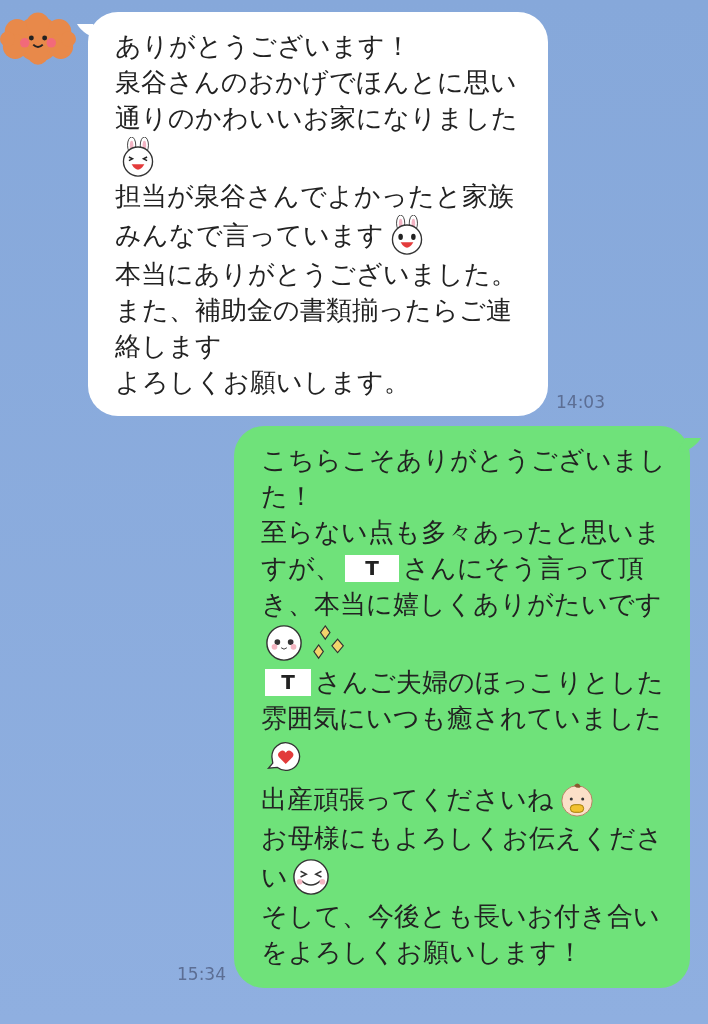 Image resolution: width=708 pixels, height=1024 pixels. Describe the element at coordinates (249, 235) in the screenshot. I see `message-text: みんなで言っています` at that location.